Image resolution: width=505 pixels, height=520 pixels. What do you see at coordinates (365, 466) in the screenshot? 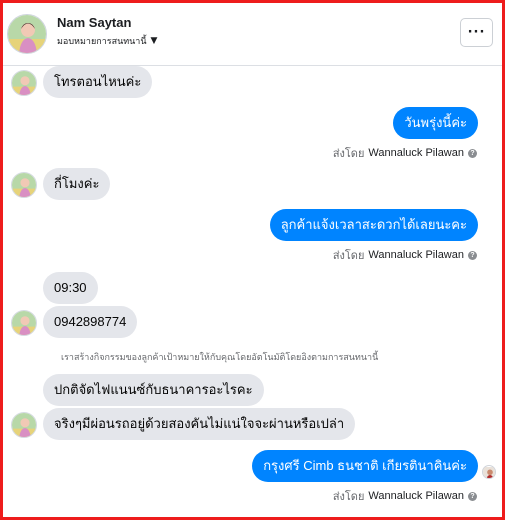
I see `outgoing-message: กรุงศรี Cimb ธนชาติ เกียรตินาคินค่ะ` at bounding box center [365, 466].